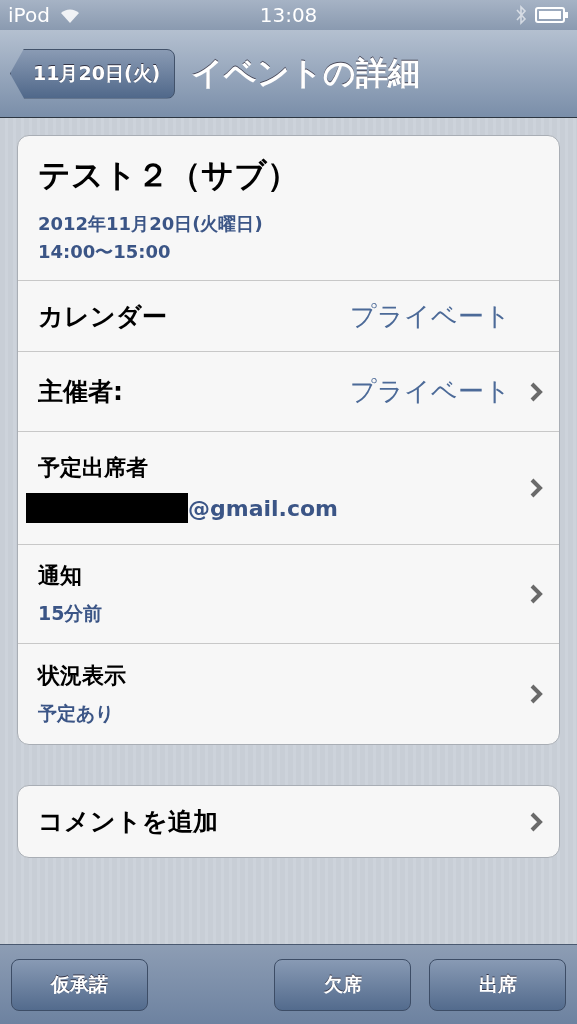 Image resolution: width=577 pixels, height=1024 pixels. What do you see at coordinates (29, 15) in the screenshot?
I see `carrier-name: iPod` at bounding box center [29, 15].